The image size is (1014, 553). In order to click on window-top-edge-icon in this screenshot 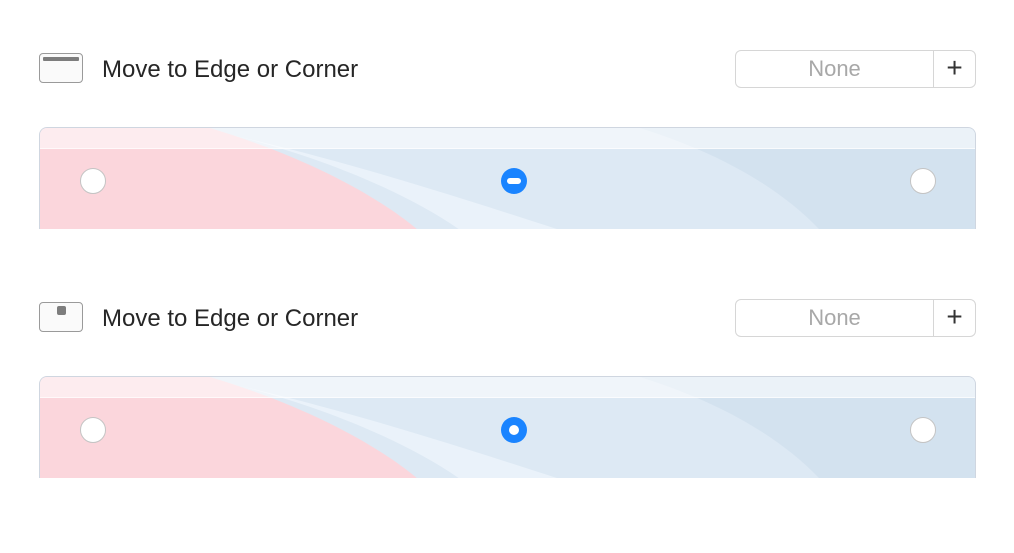, I will do `click(61, 68)`.